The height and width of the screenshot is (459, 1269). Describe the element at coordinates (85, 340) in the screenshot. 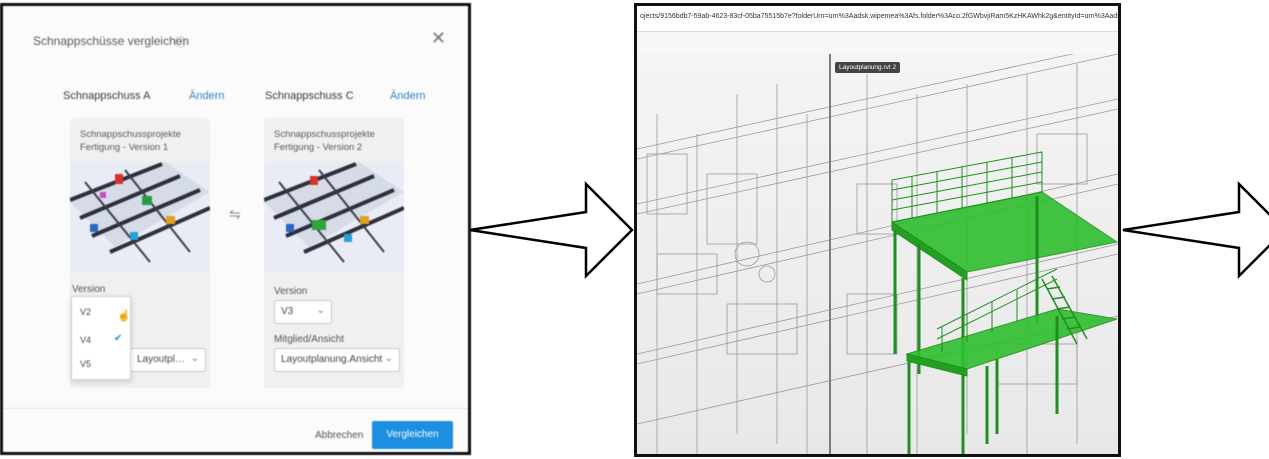

I see `dropdown-option-1: V4` at that location.